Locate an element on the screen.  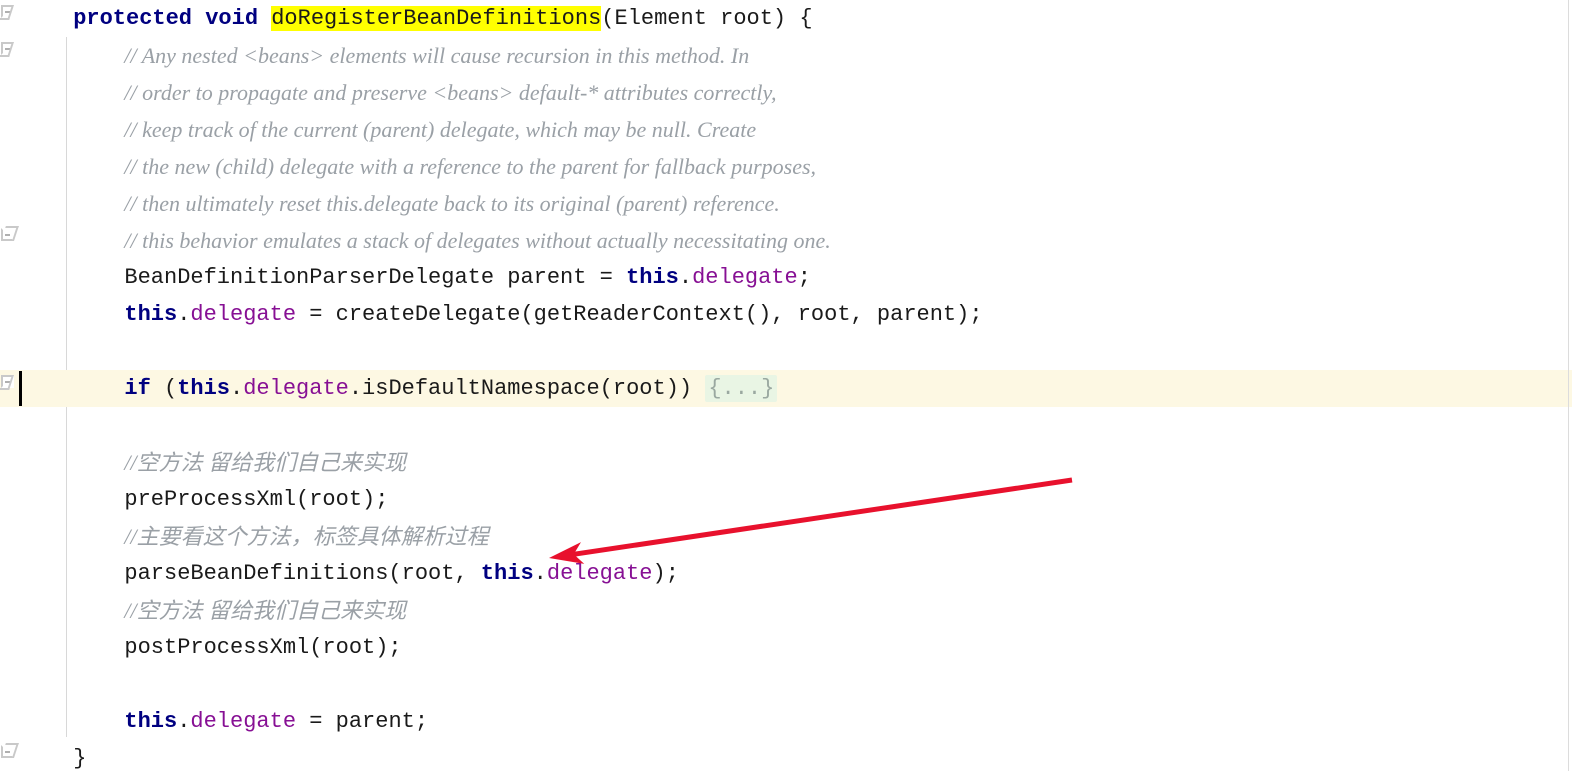
token-kw: if is located at coordinates (137, 388).